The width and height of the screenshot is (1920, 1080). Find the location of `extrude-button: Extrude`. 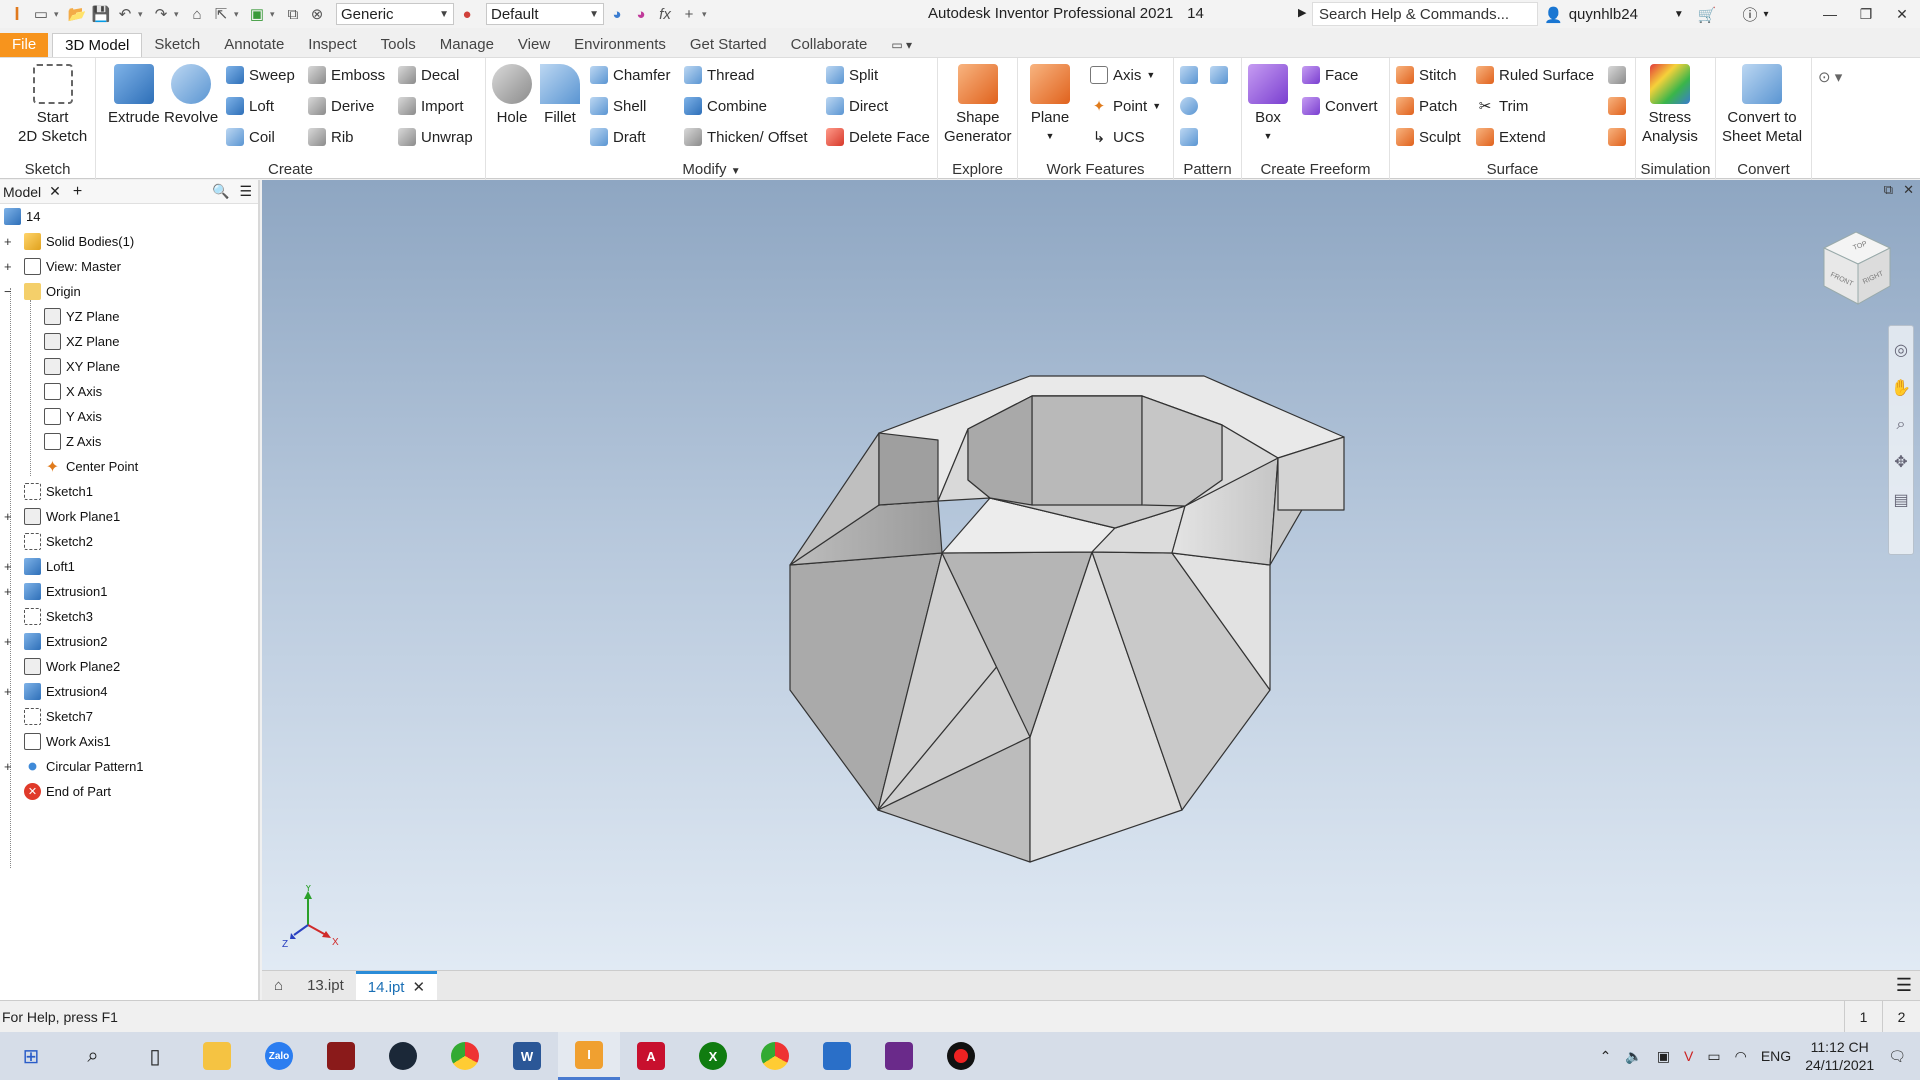

extrude-button: Extrude is located at coordinates (134, 95).